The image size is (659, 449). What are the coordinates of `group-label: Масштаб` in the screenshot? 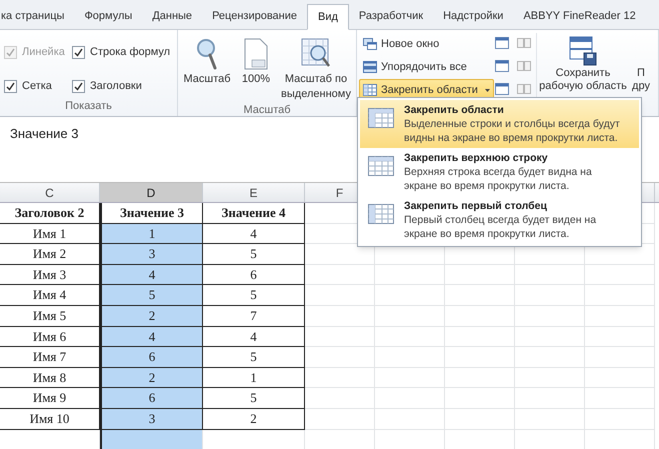 It's located at (267, 110).